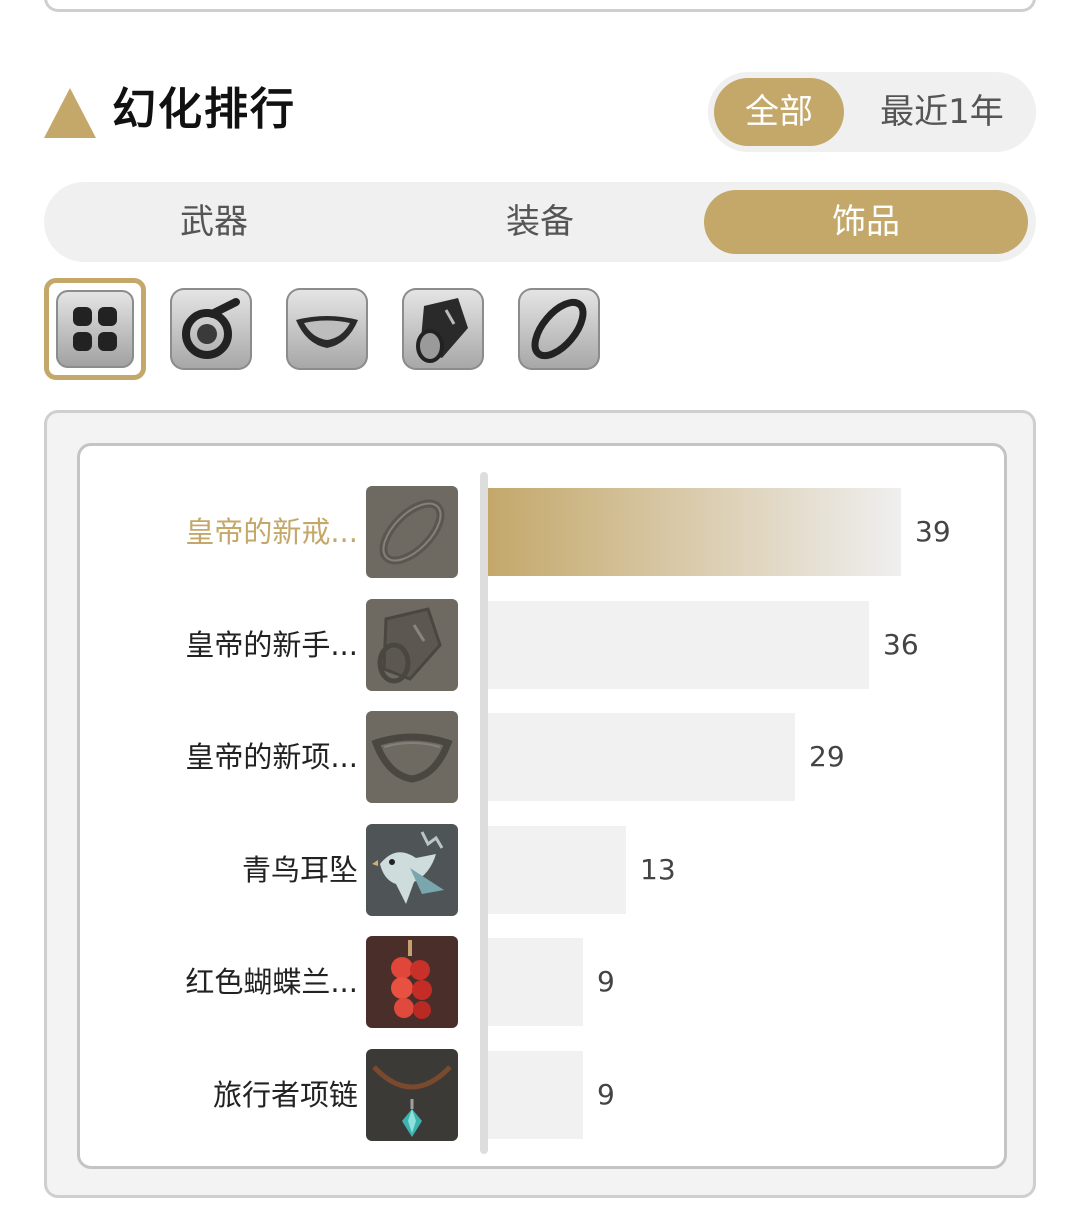 The image size is (1080, 1216). I want to click on slot-filter-necklace, so click(327, 329).